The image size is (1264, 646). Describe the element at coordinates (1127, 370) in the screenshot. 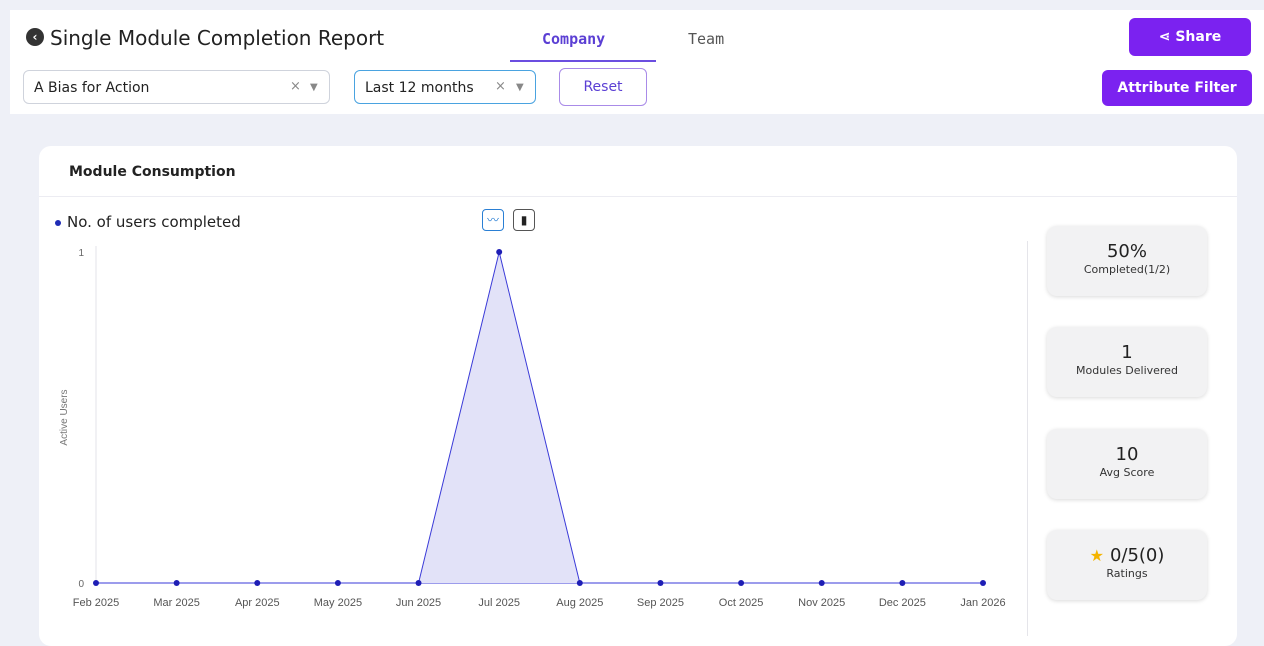

I see `stat-label: Modules Delivered` at that location.